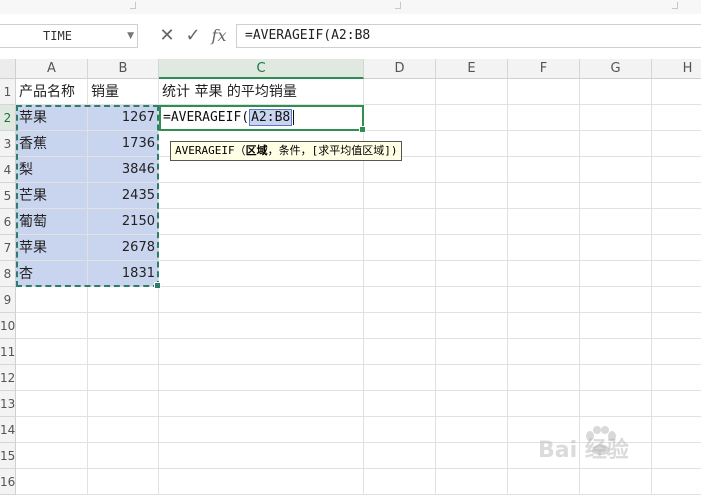 The height and width of the screenshot is (501, 701). Describe the element at coordinates (8, 69) in the screenshot. I see `select-all-corner` at that location.